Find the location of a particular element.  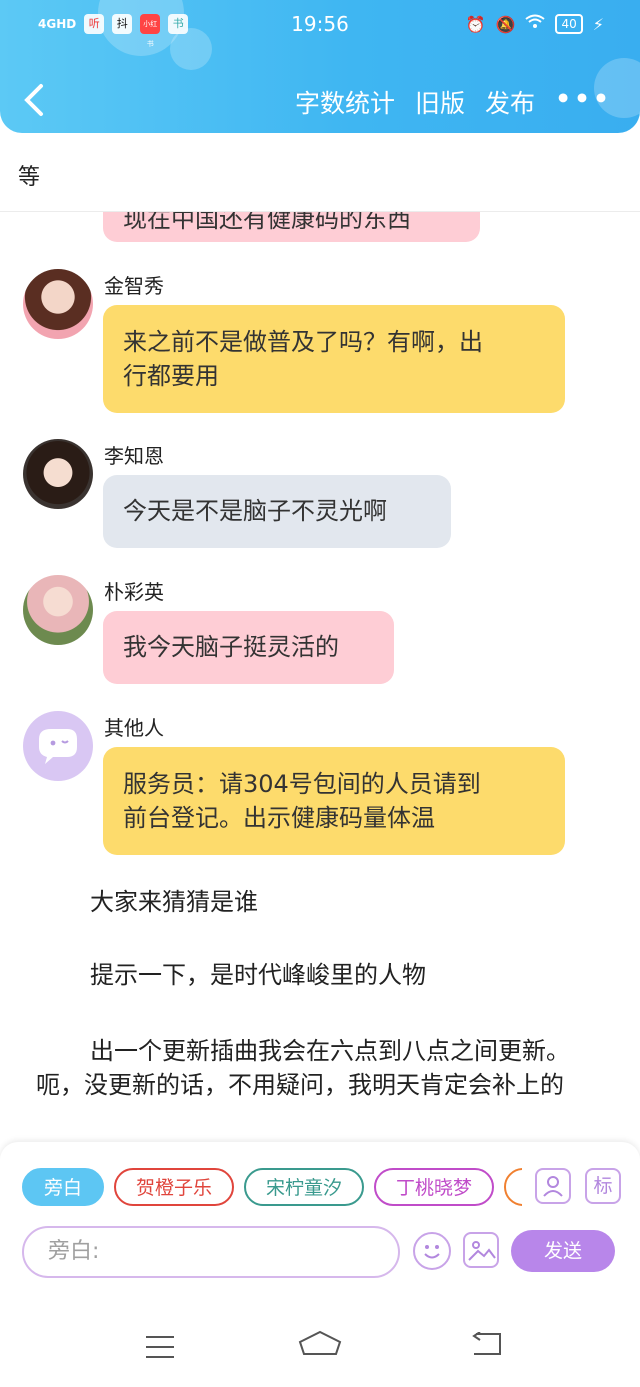

speaker-name: 朴彩英 is located at coordinates (134, 592).